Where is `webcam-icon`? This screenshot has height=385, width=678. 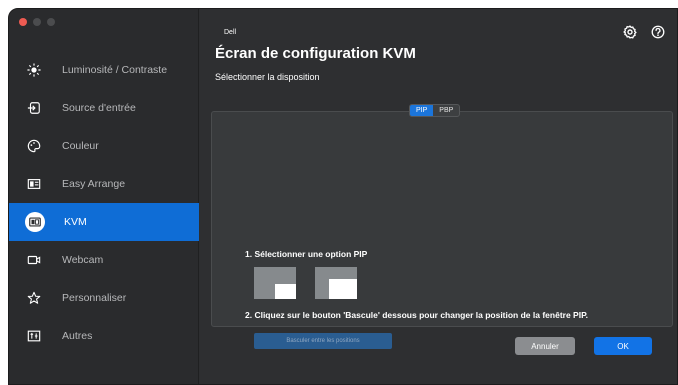
webcam-icon is located at coordinates (34, 260).